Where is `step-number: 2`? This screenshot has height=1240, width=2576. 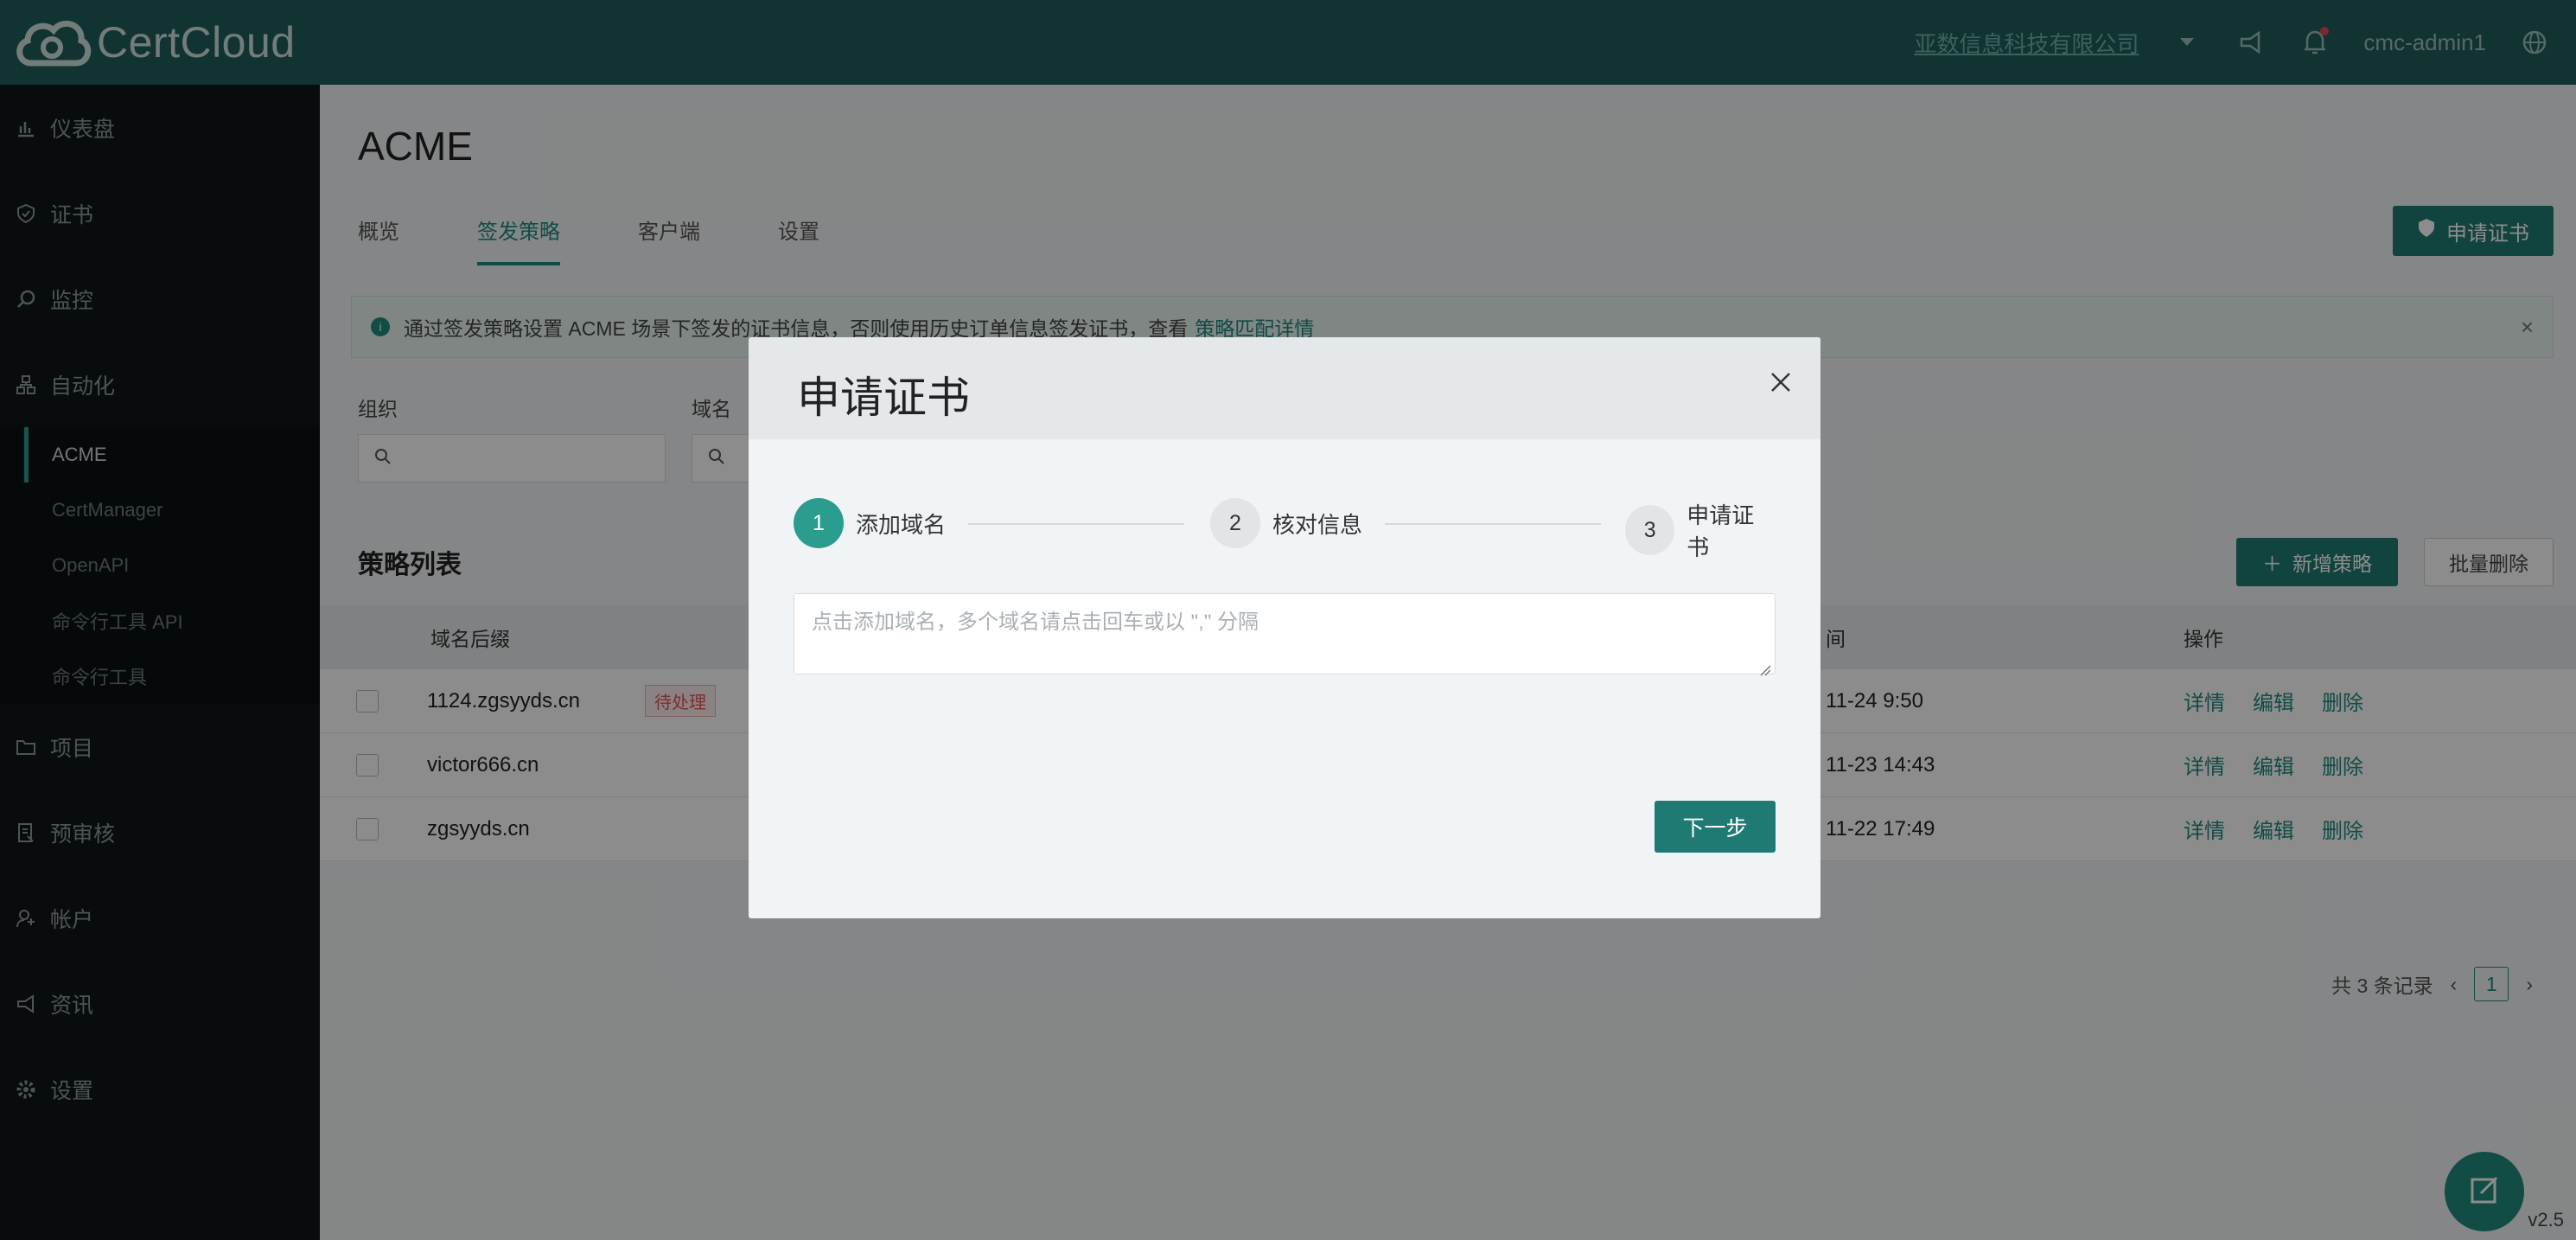
step-number: 2 is located at coordinates (1235, 523).